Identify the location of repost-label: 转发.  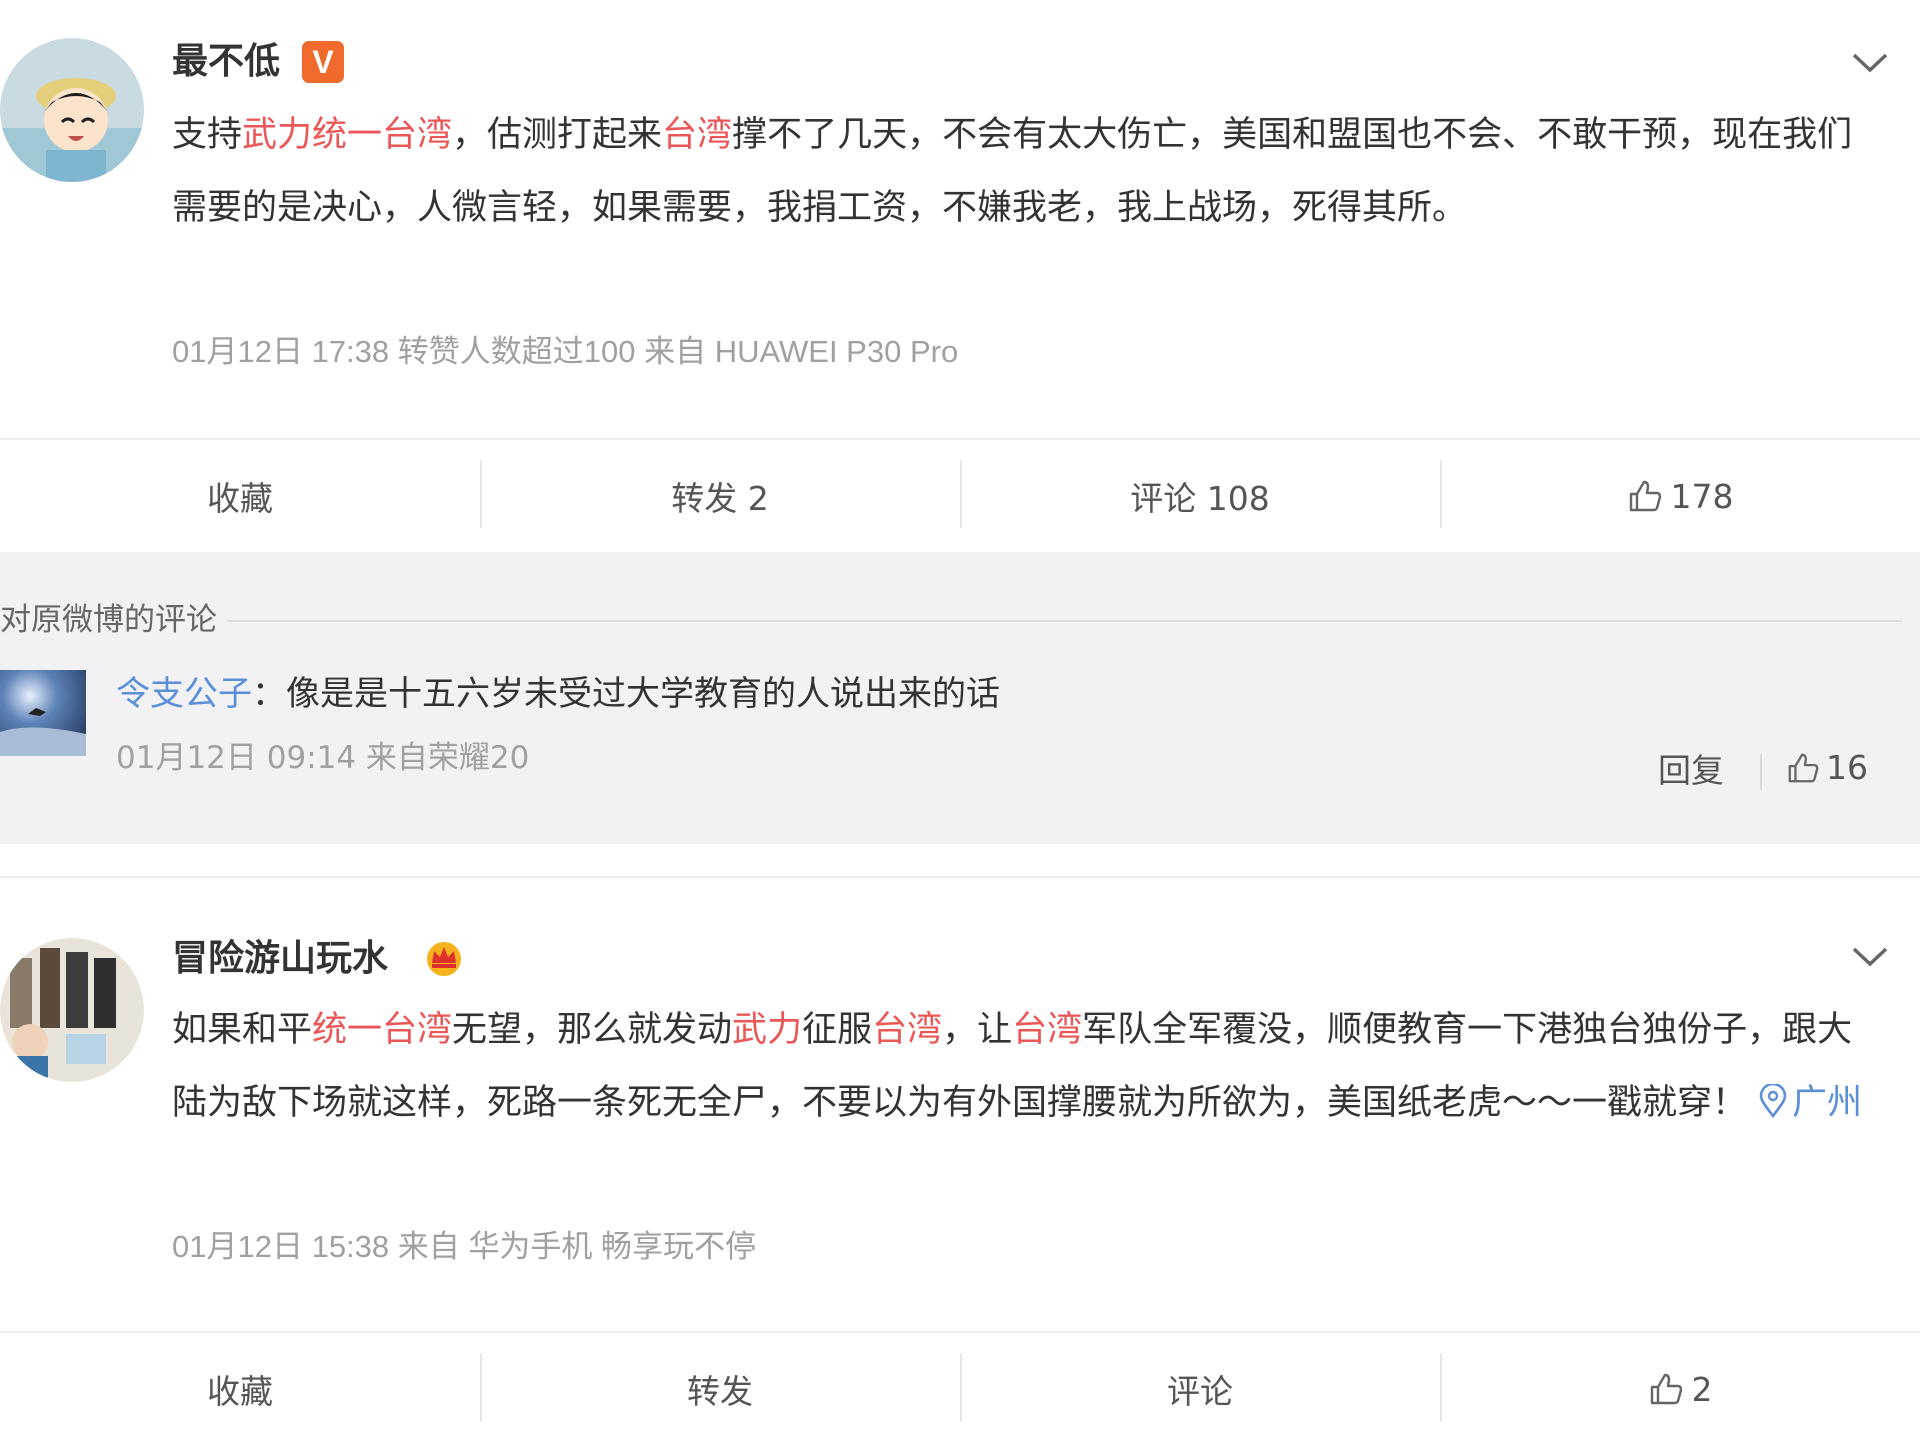
(720, 1391).